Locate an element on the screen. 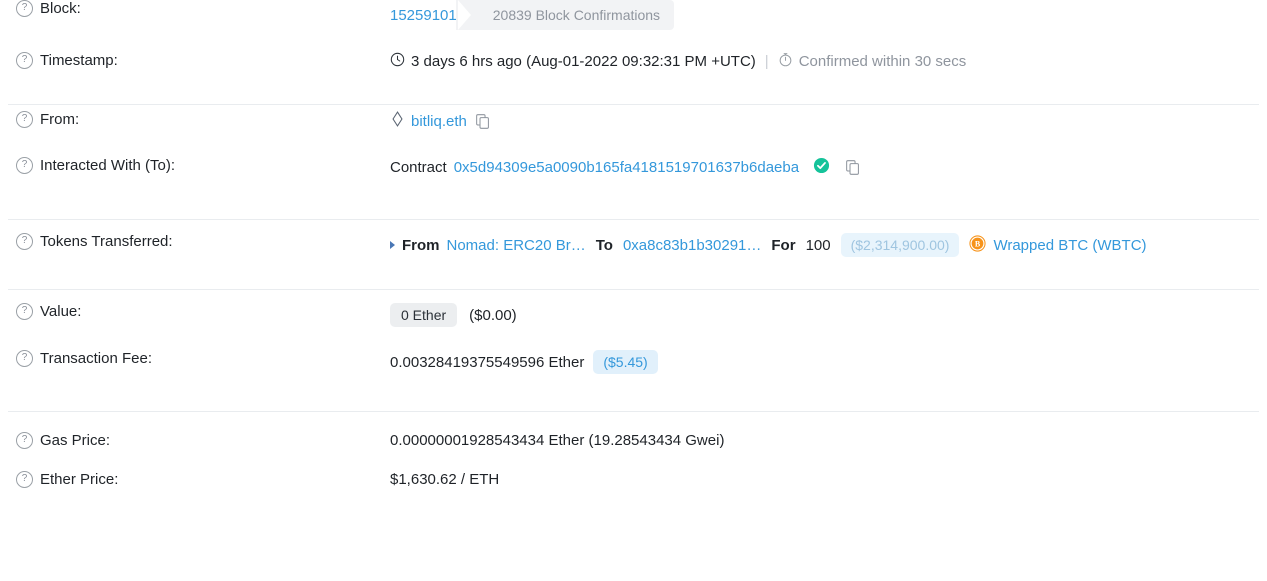 This screenshot has width=1267, height=581. svg-text: B is located at coordinates (978, 243).